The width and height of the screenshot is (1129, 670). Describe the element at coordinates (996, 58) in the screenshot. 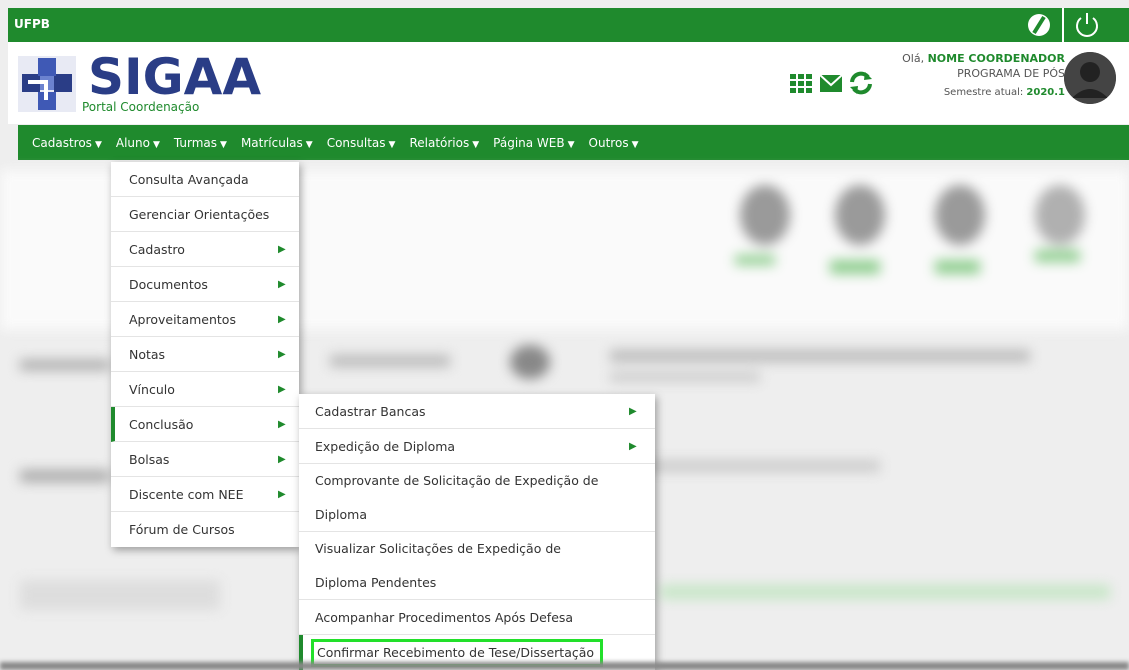

I see `user-name: NOME COORDENADOR` at that location.